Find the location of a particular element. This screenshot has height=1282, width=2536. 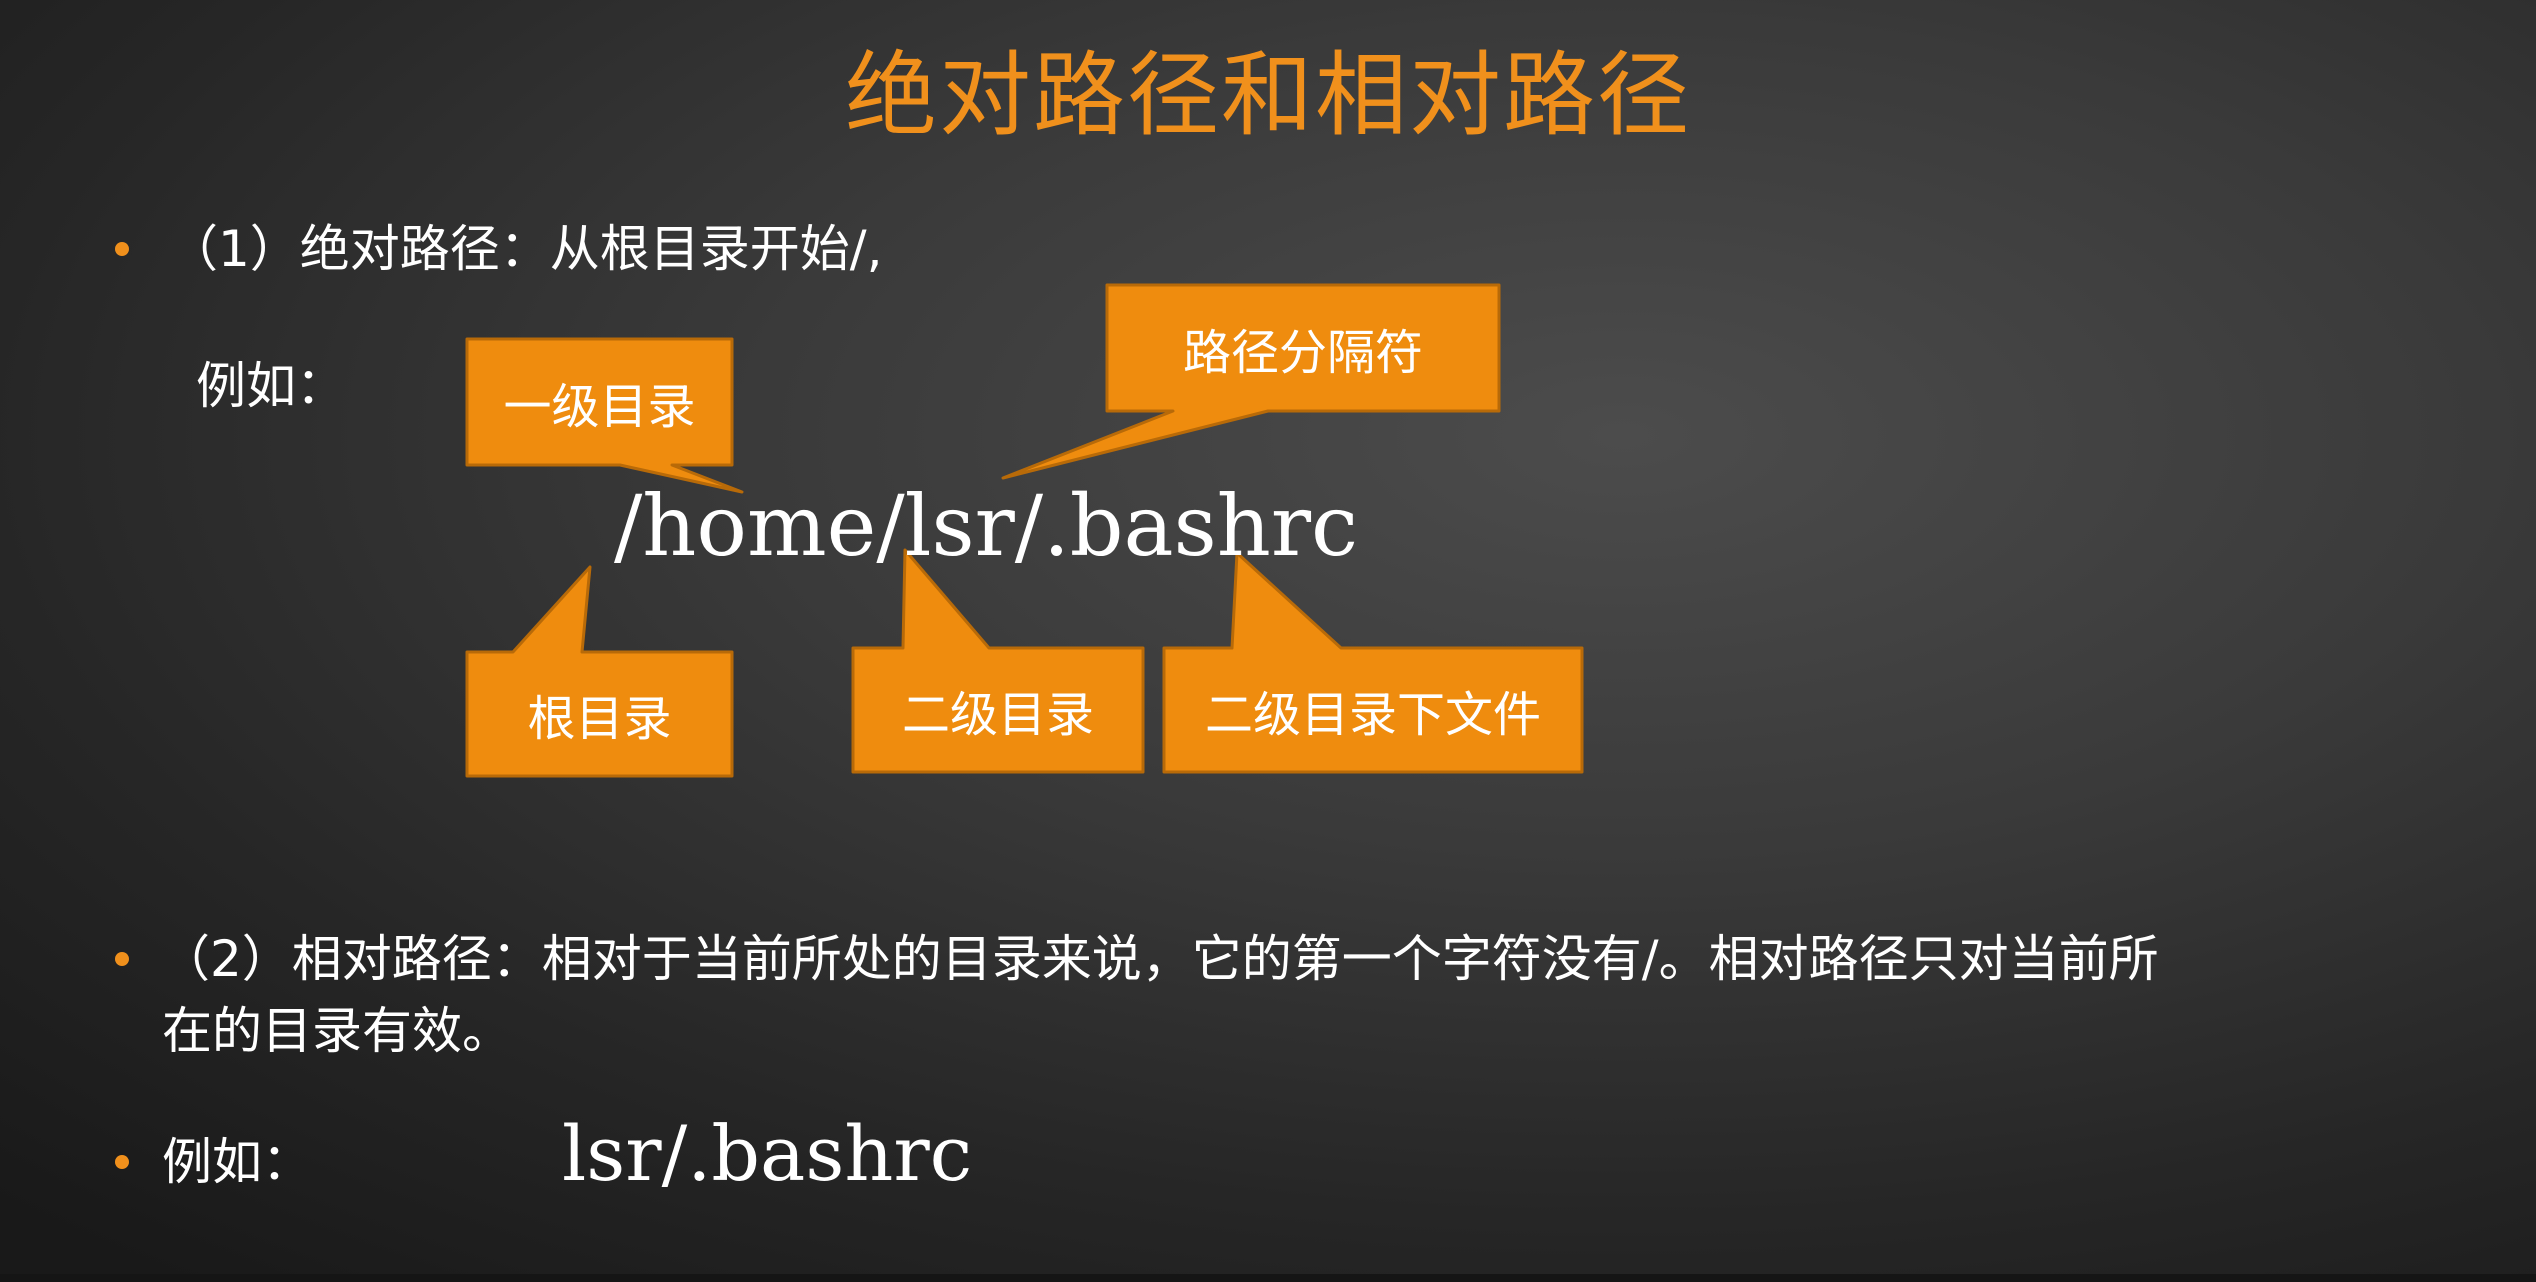

relative-path-example: lsr/.bashrc is located at coordinates (767, 1153).